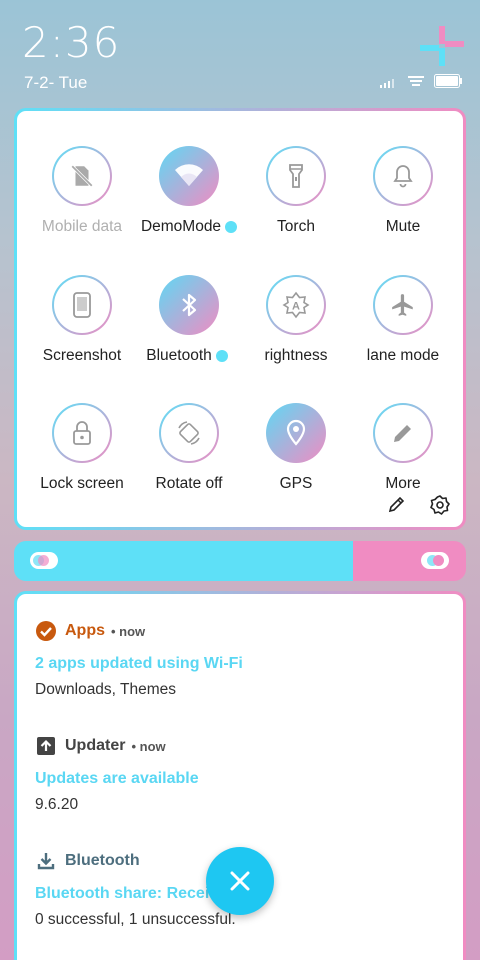 The height and width of the screenshot is (960, 480). I want to click on lock-icon, so click(82, 433).